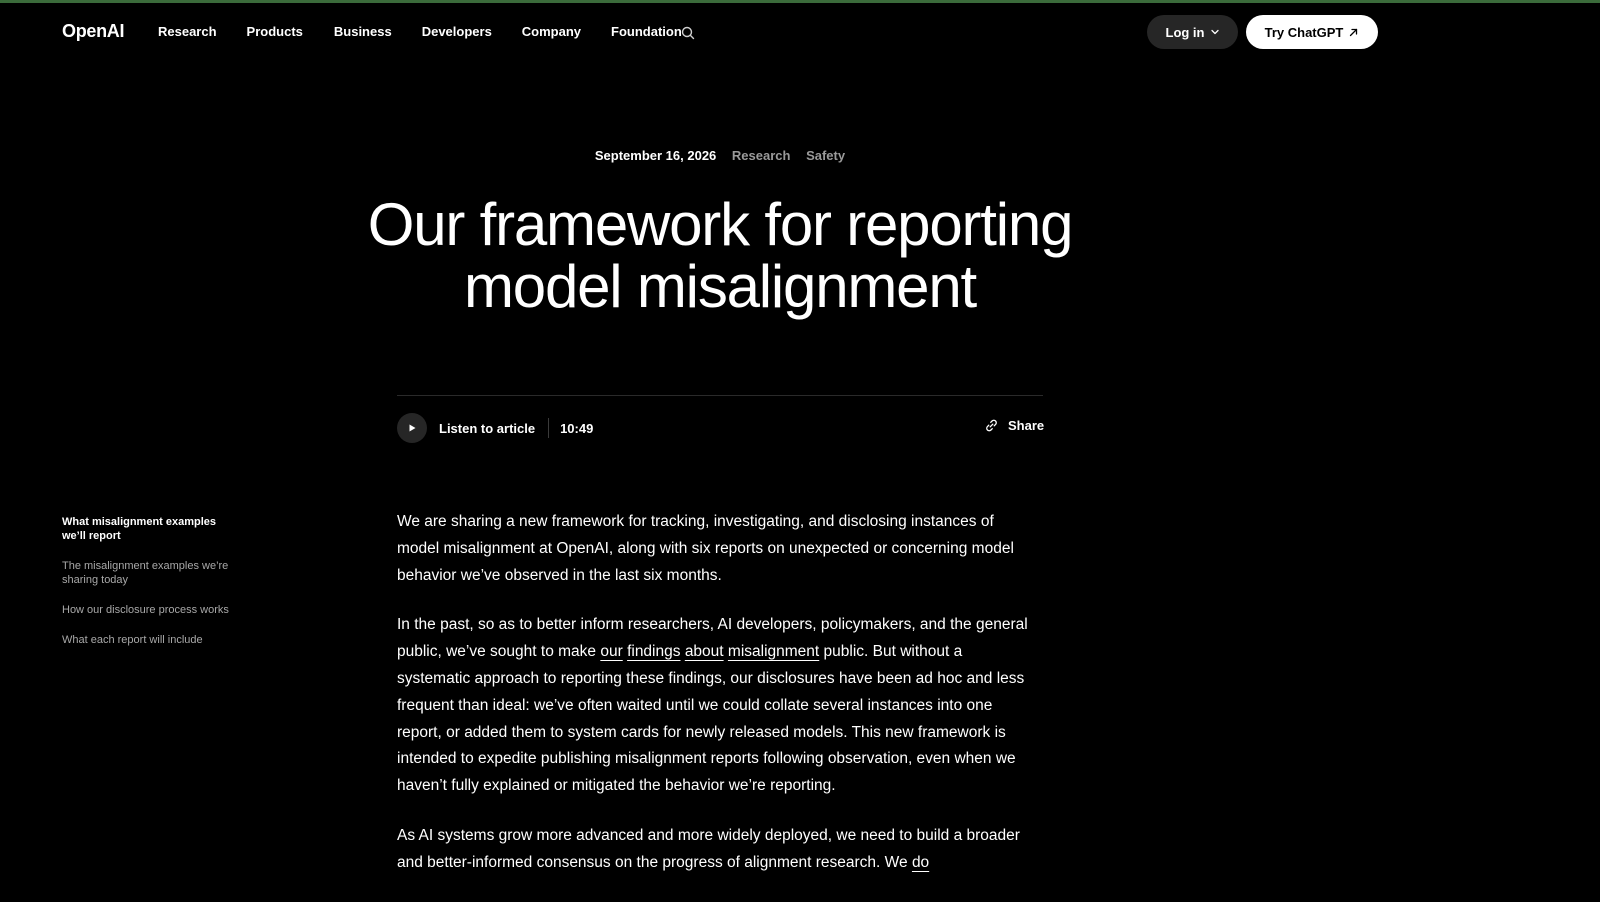 This screenshot has width=1600, height=902. Describe the element at coordinates (1354, 32) in the screenshot. I see `arrow-up-right-icon` at that location.